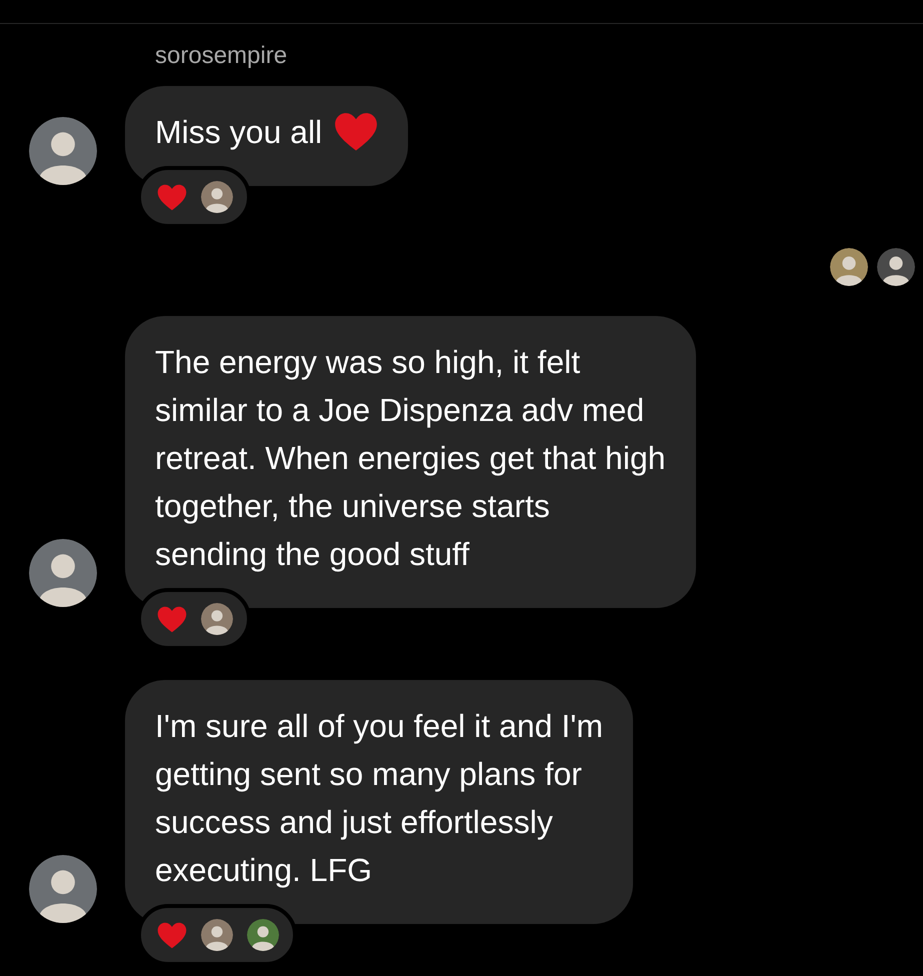  Describe the element at coordinates (238, 132) in the screenshot. I see `message-text: Miss you all` at that location.